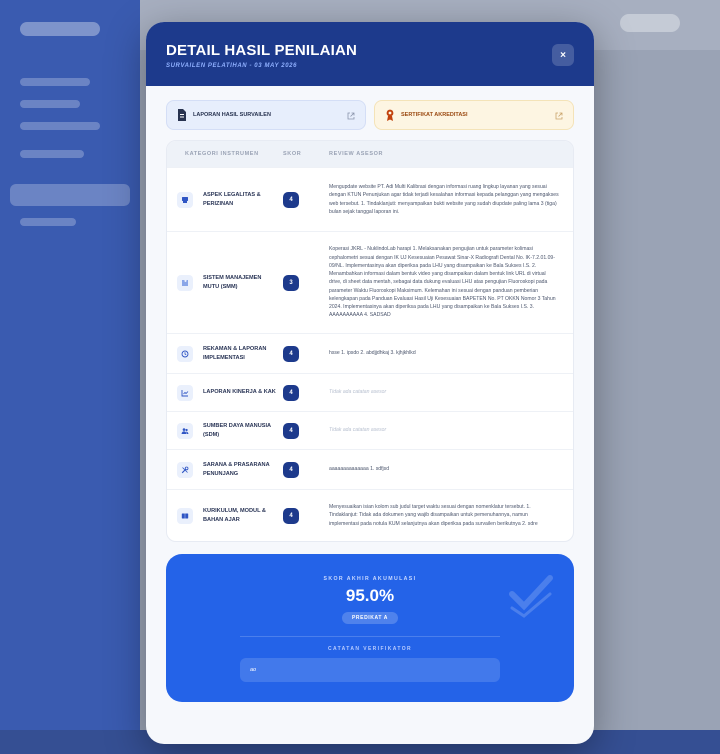 This screenshot has width=720, height=754. What do you see at coordinates (262, 50) in the screenshot?
I see `modal-title: DETAIL HASIL PENILAIAN` at bounding box center [262, 50].